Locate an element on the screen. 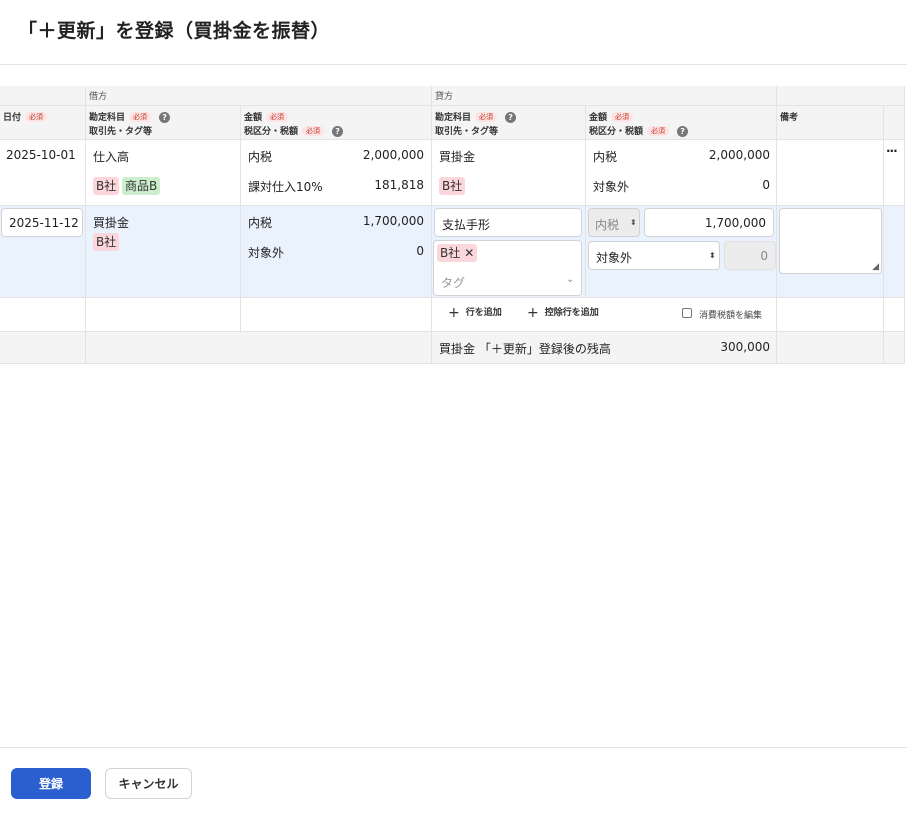 The height and width of the screenshot is (817, 907). credit-group-header: 貸方 is located at coordinates (604, 96).